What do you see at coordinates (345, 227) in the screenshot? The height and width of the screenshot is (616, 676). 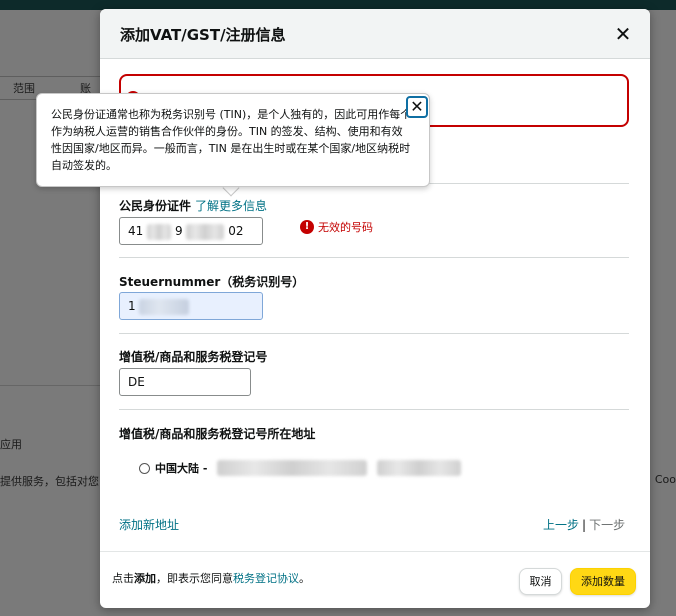 I see `national-id-error-text: 无效的号码` at bounding box center [345, 227].